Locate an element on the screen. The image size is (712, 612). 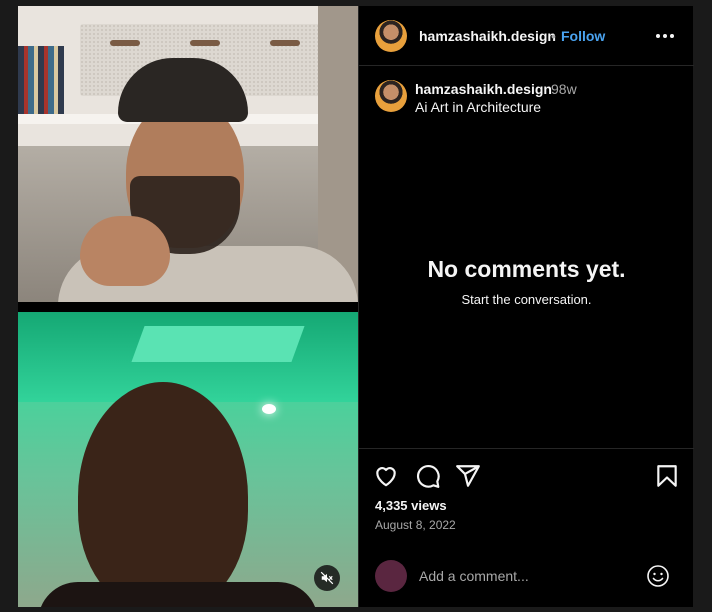
author-username-link: hamzashaikh.design is located at coordinates (487, 36).